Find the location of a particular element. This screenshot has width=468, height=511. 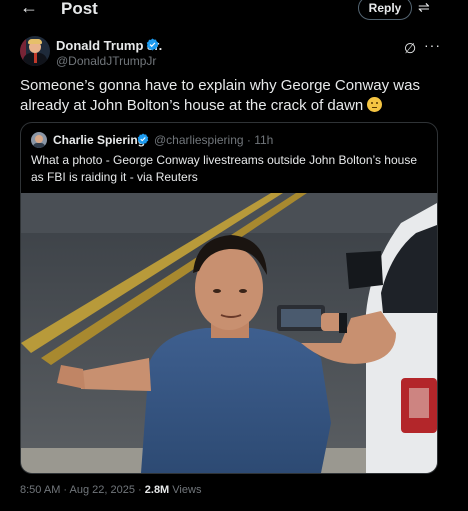

more-options-icon: ··· is located at coordinates (432, 45).